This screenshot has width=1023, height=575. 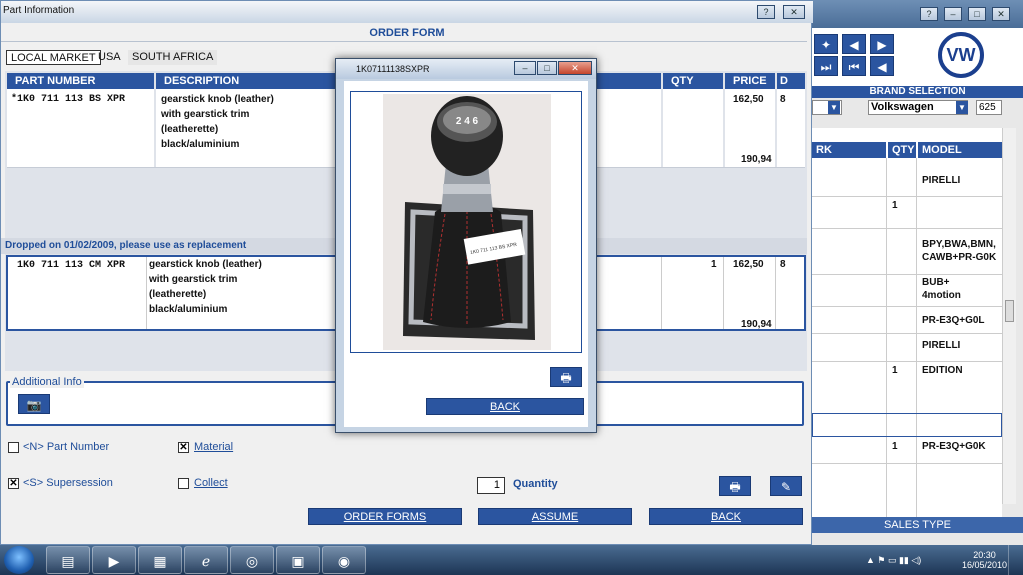 What do you see at coordinates (748, 99) in the screenshot?
I see `price: 162,50` at bounding box center [748, 99].